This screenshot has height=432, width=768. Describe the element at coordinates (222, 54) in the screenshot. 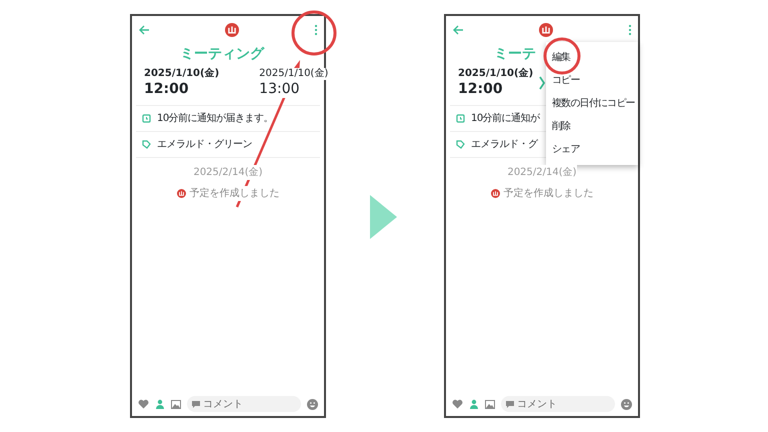

I see `event-title: ミーティング` at that location.